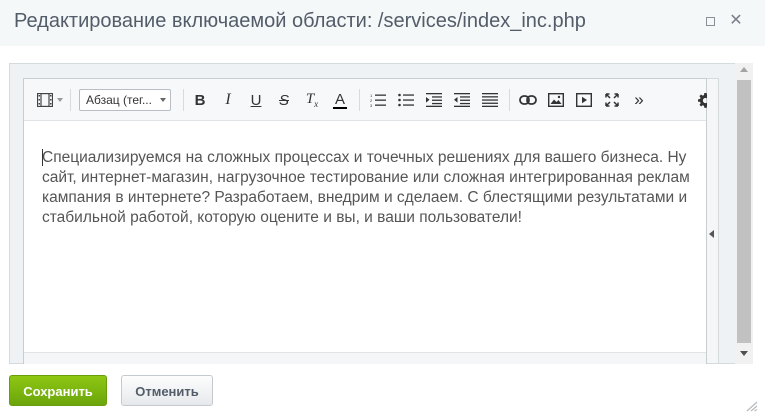 The image size is (765, 416). I want to click on unordered-list-button, so click(406, 100).